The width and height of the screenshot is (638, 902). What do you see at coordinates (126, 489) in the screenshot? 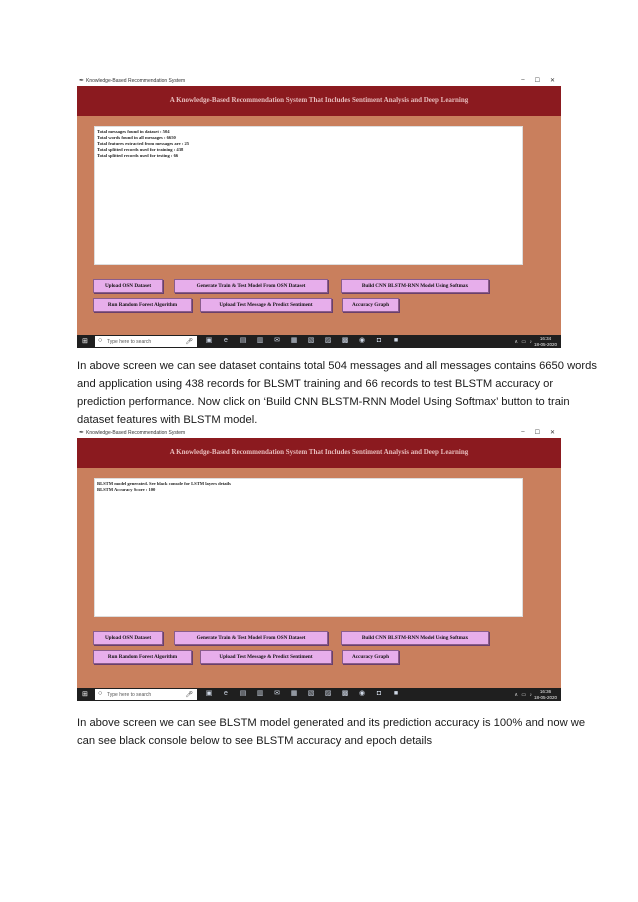
I see `output-line: BLSTM Accuracy Score : 100` at bounding box center [126, 489].